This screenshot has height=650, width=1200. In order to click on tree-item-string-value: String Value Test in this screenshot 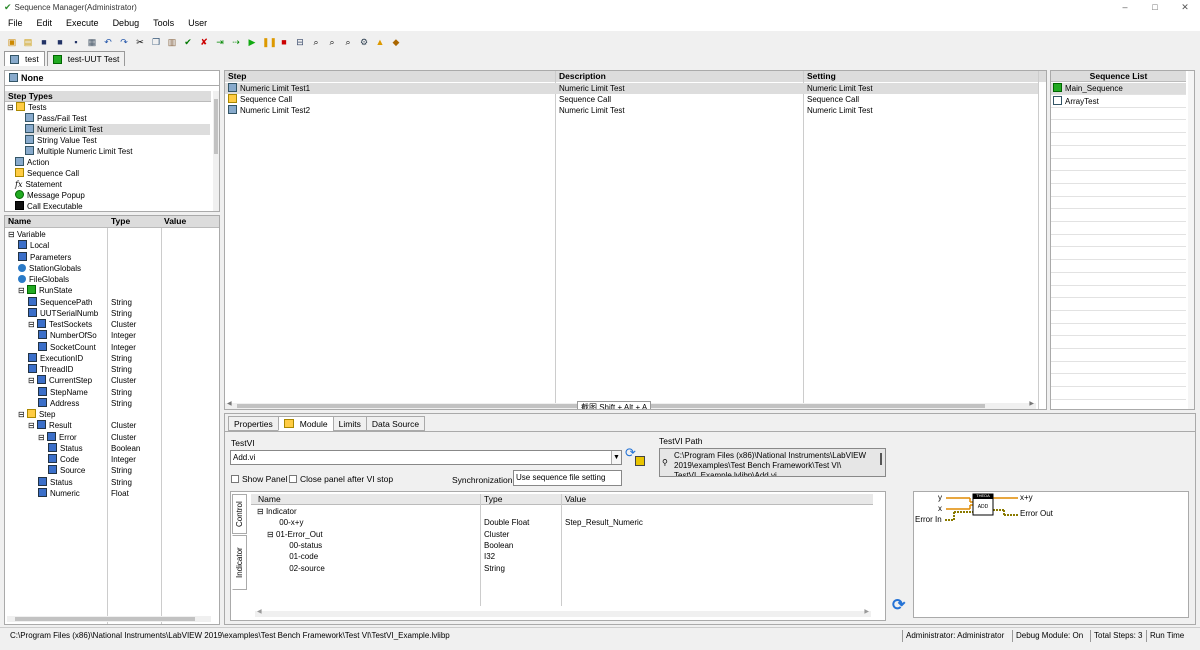, I will do `click(61, 140)`.